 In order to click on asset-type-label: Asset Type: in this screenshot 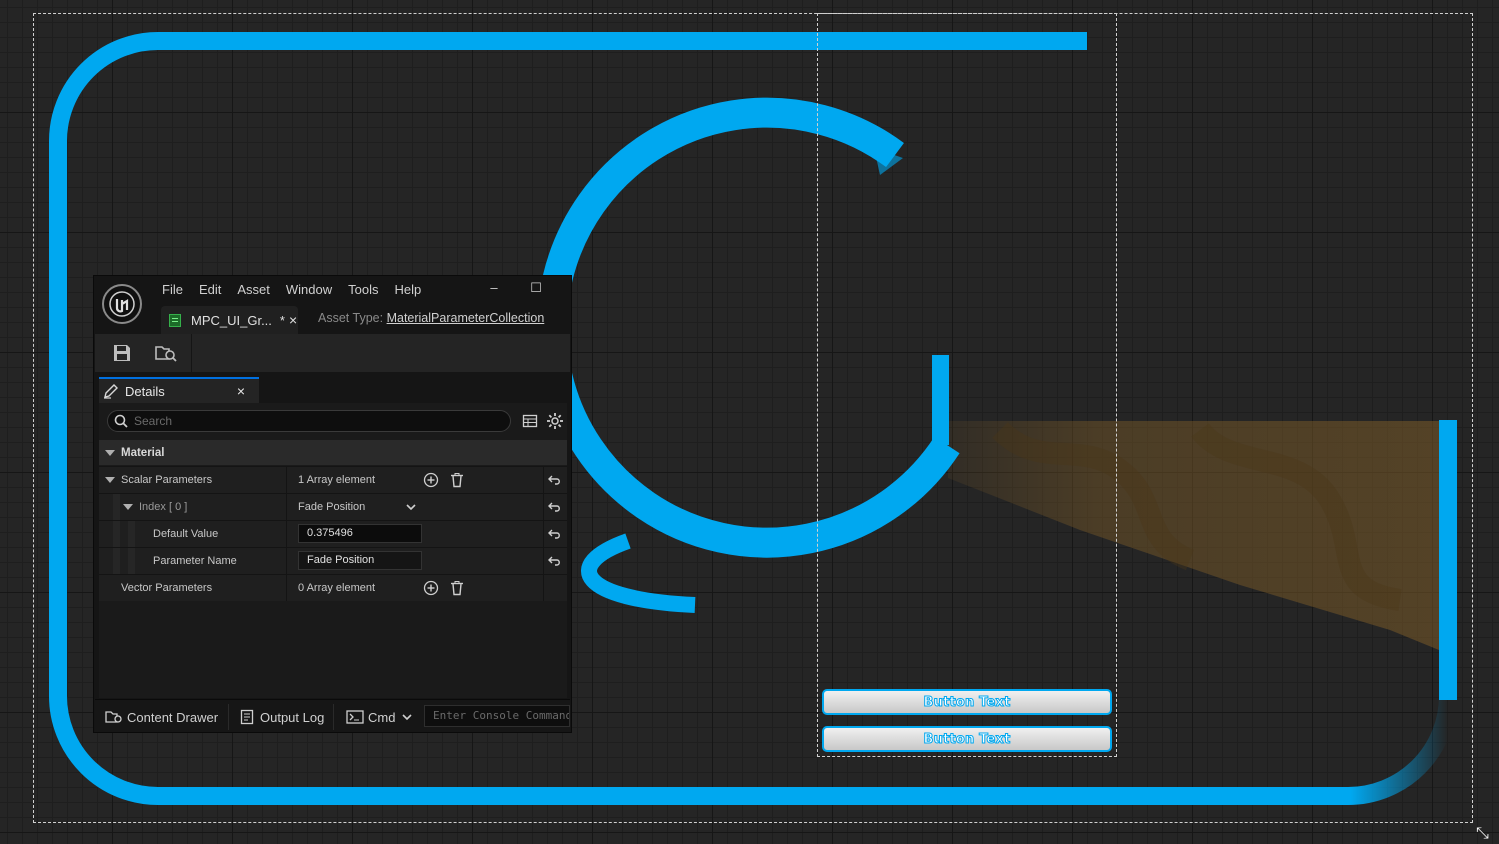, I will do `click(351, 318)`.